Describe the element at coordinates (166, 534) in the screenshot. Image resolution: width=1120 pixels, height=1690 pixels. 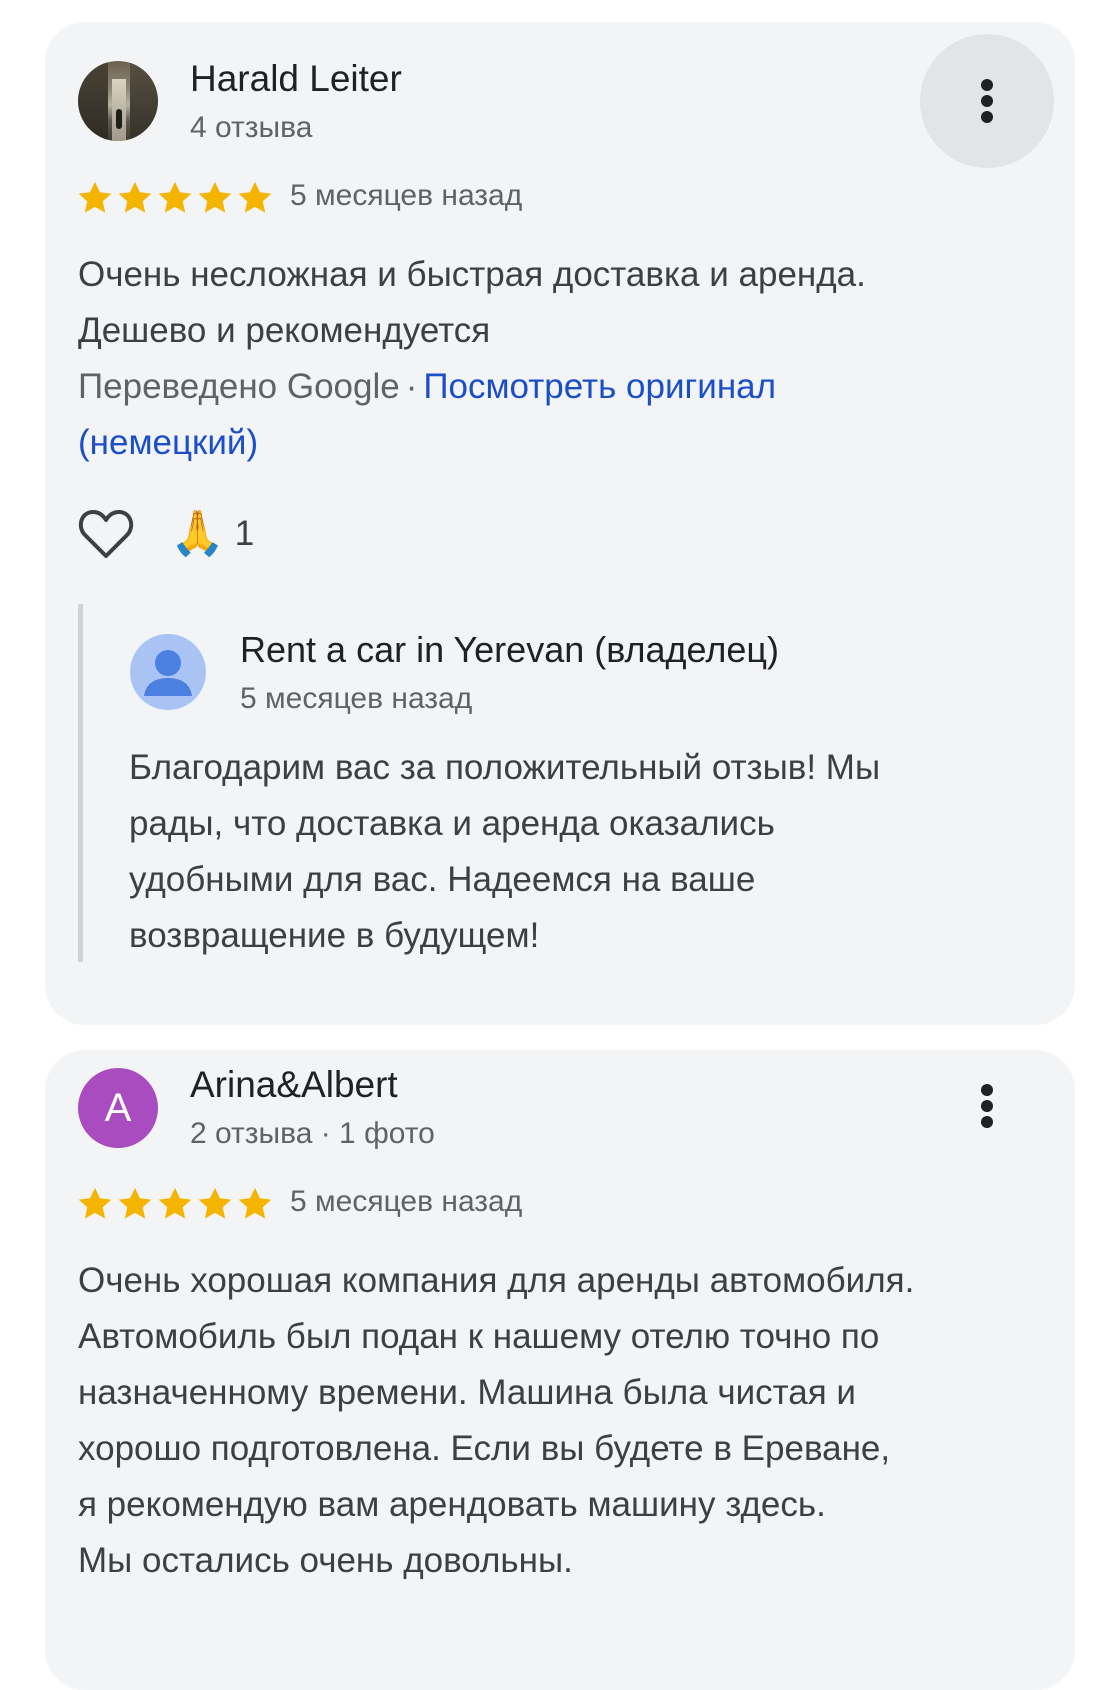
I see `reaction-row: 🙏 1` at that location.